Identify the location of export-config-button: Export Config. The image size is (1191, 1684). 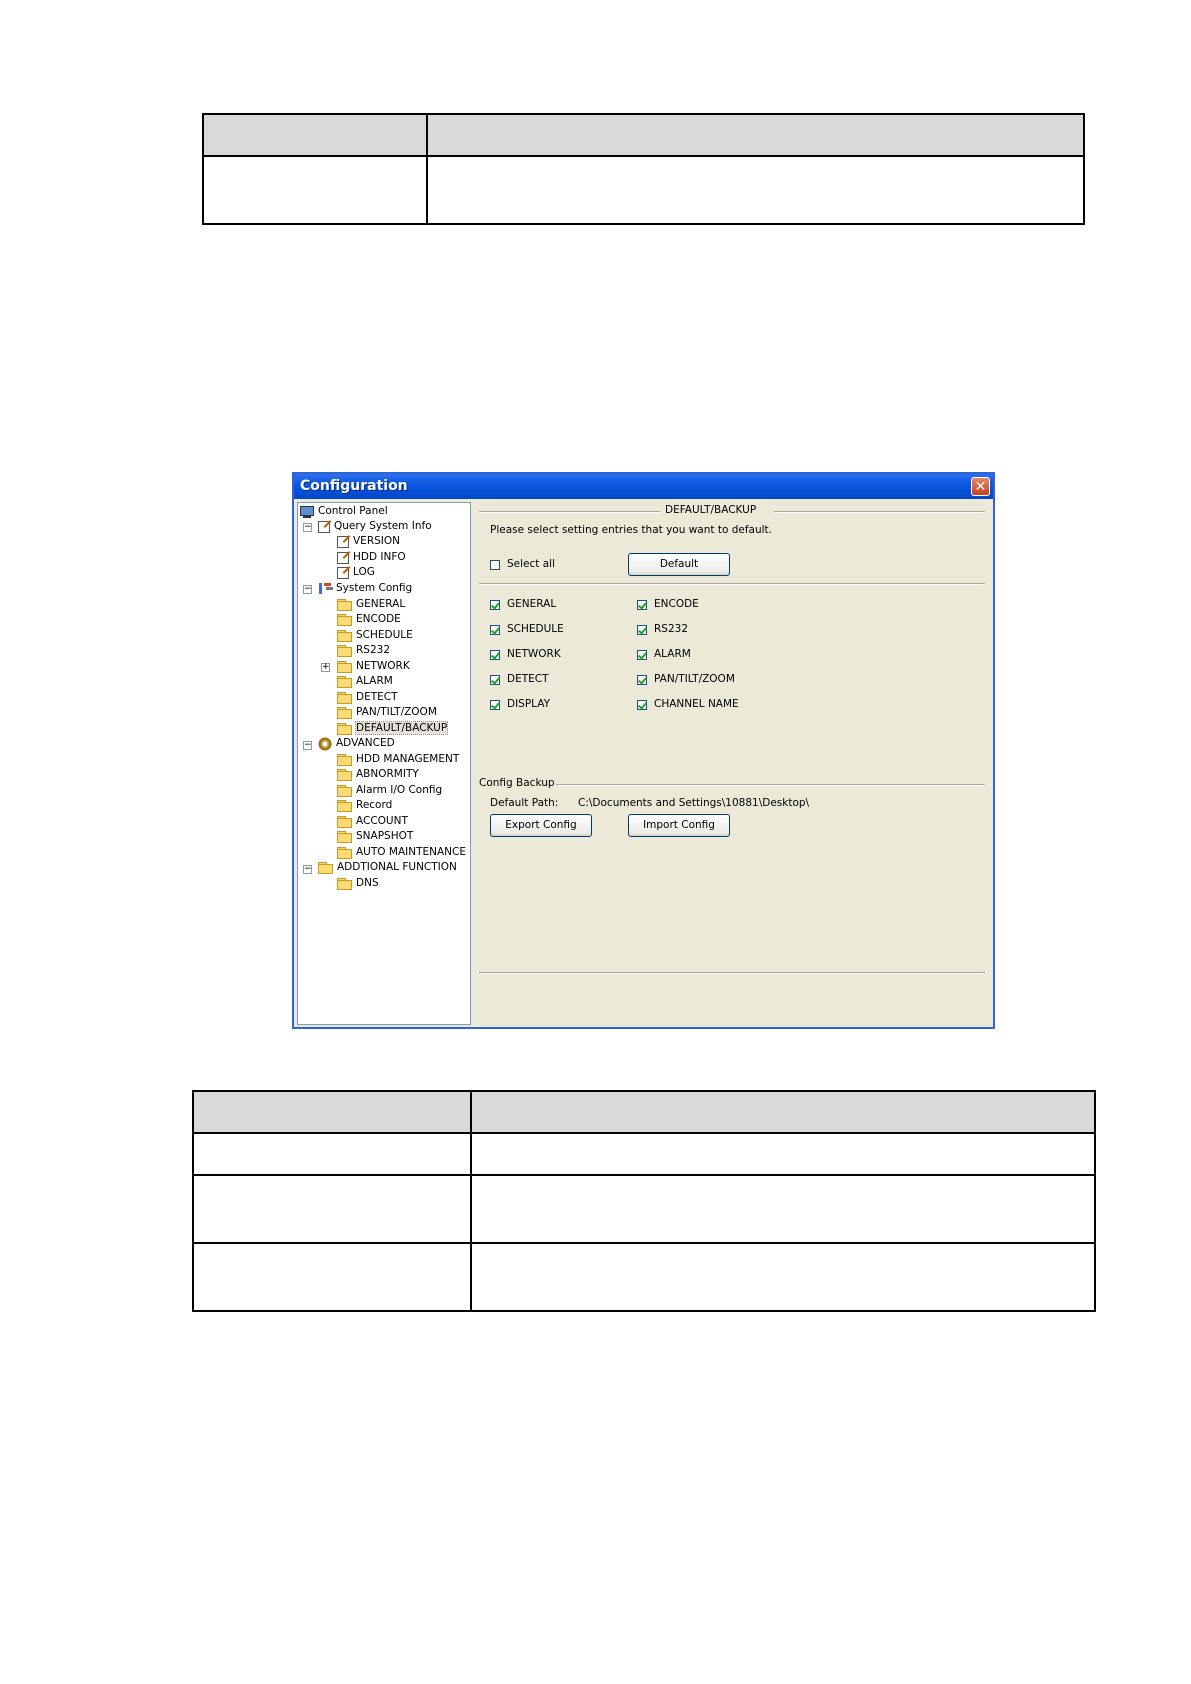
(541, 825).